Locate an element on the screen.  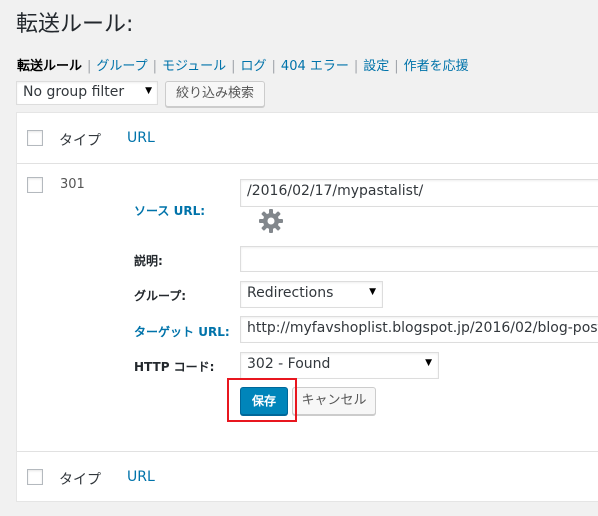
http-code-select: 302 - Found ▼ is located at coordinates (339, 365).